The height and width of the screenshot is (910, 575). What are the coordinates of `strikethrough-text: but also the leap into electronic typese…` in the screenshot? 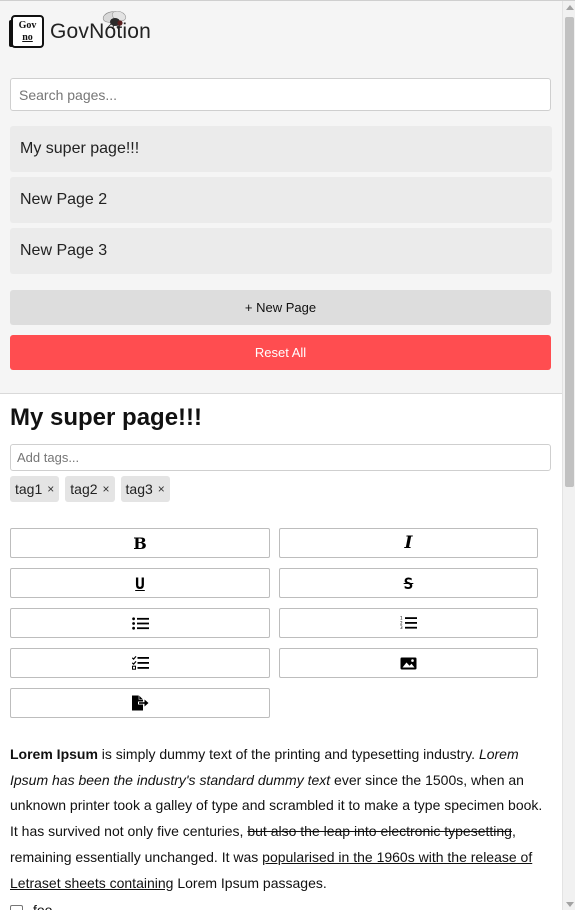 It's located at (379, 831).